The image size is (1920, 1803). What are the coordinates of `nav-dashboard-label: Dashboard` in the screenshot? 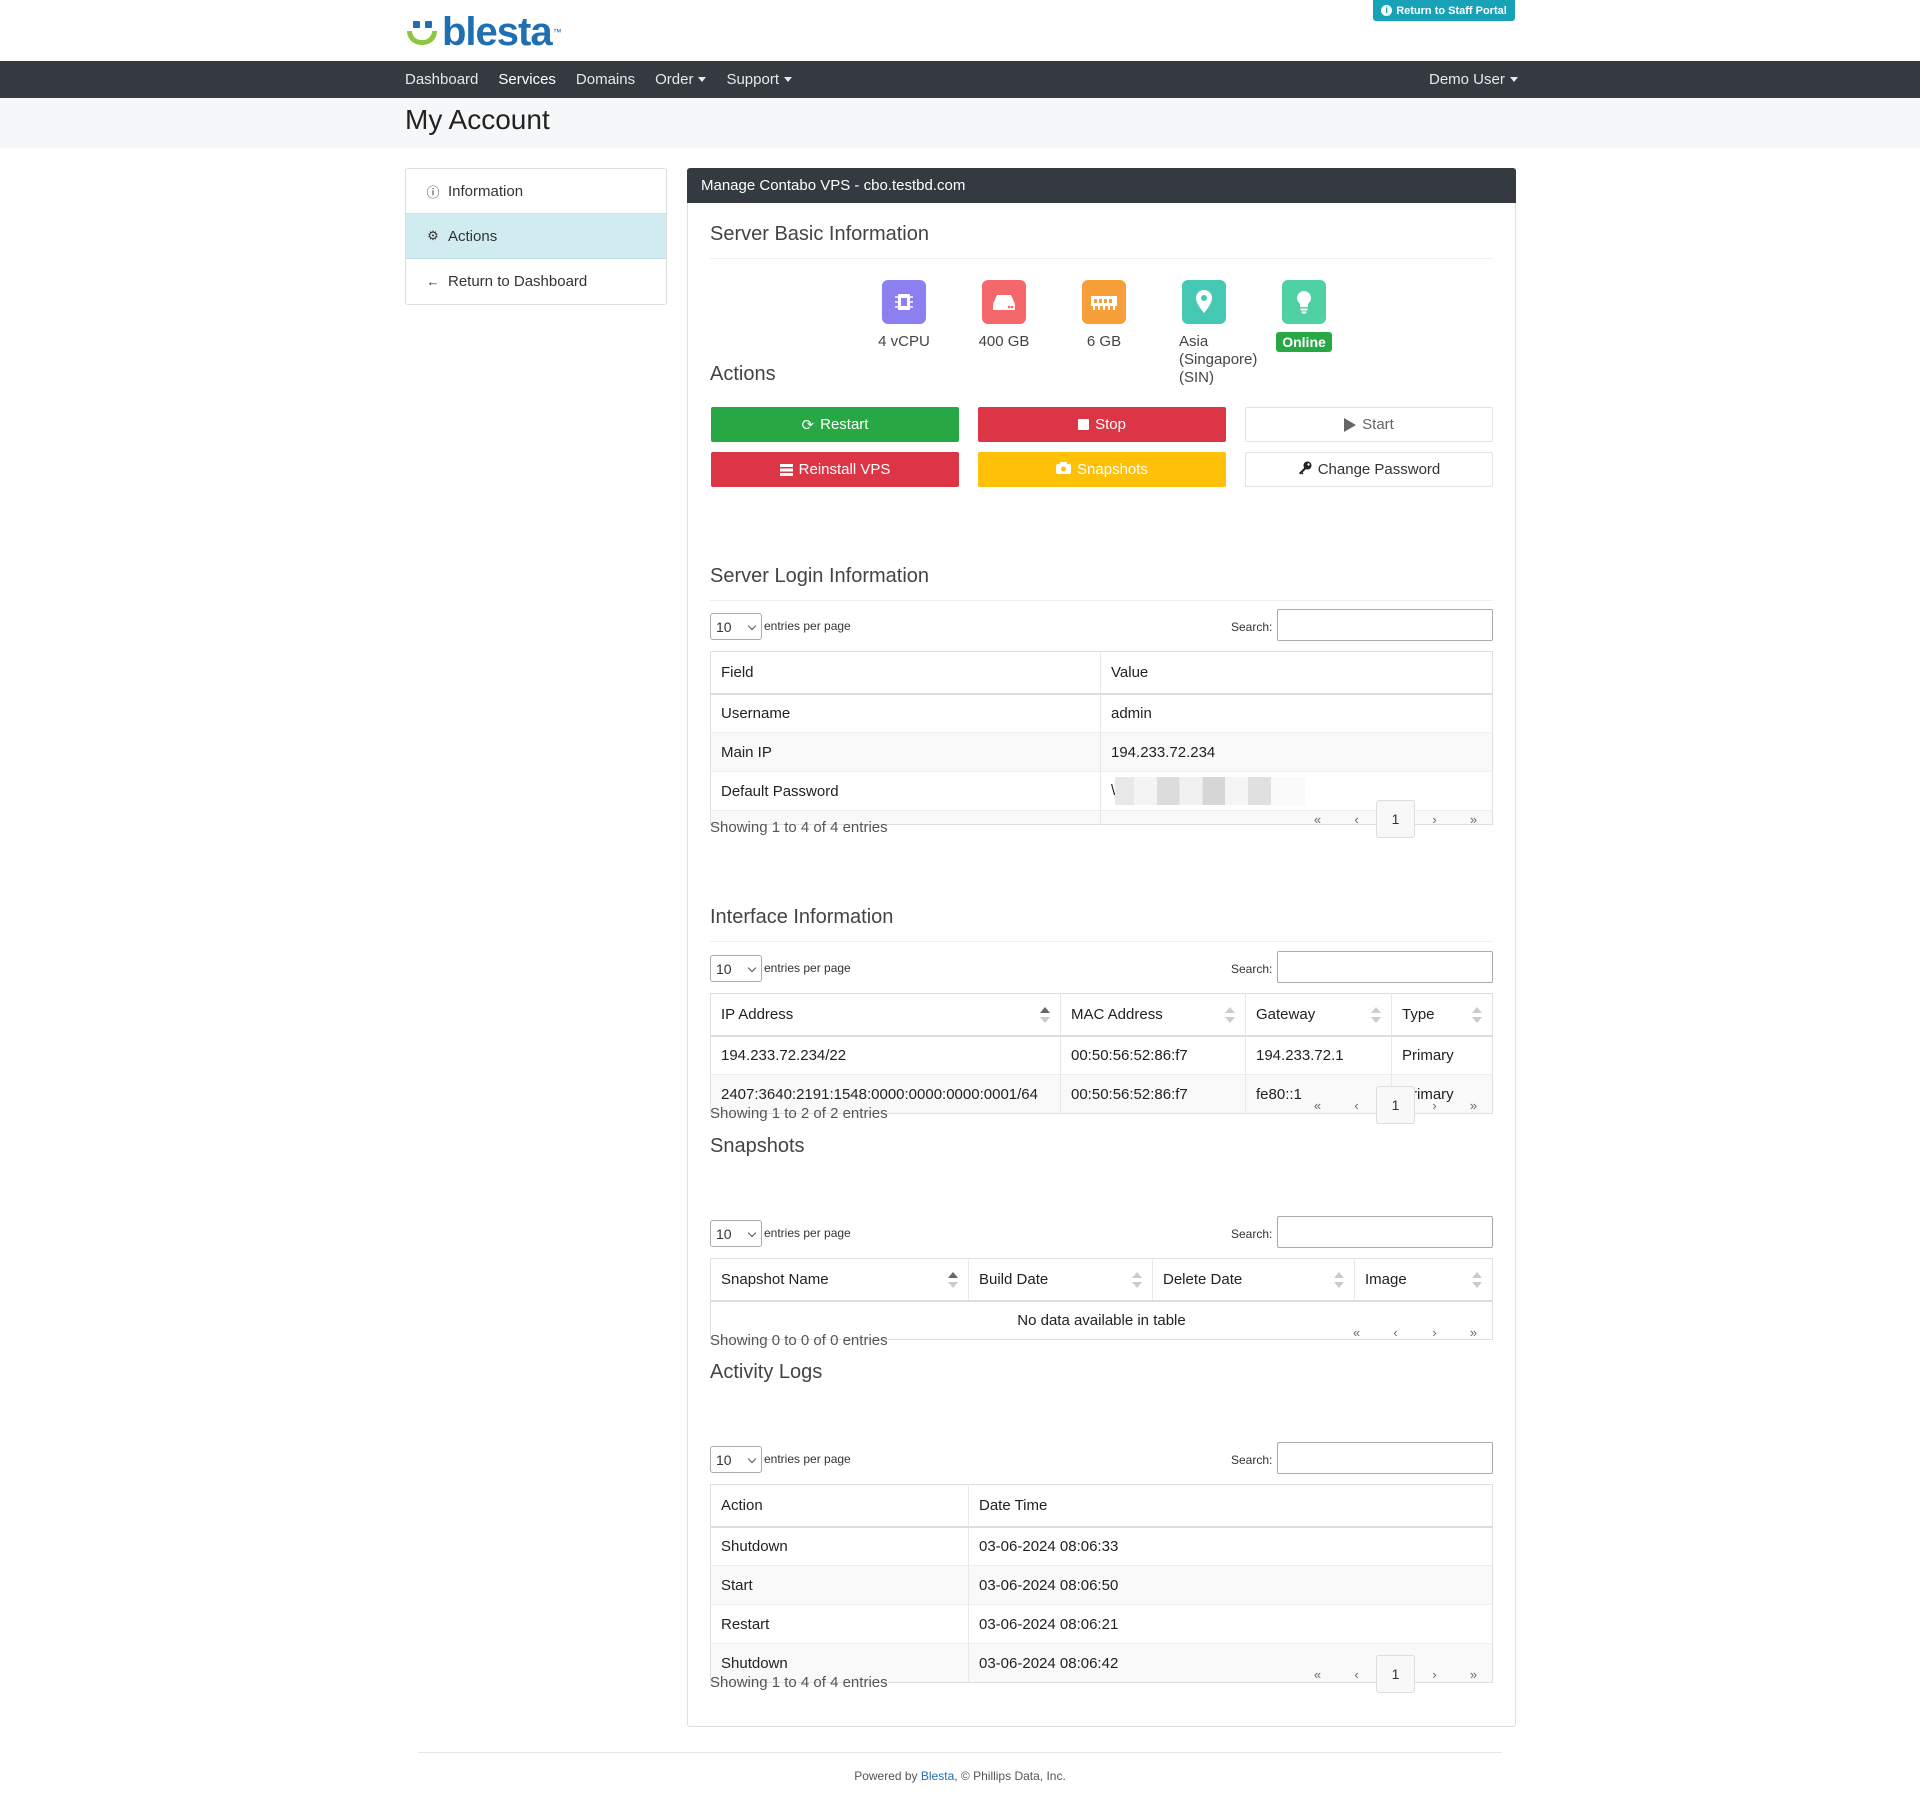 It's located at (442, 79).